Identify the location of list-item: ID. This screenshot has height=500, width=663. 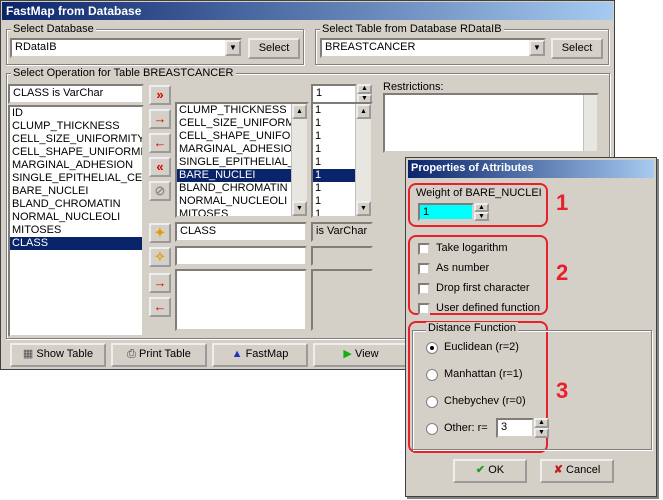
(76, 113).